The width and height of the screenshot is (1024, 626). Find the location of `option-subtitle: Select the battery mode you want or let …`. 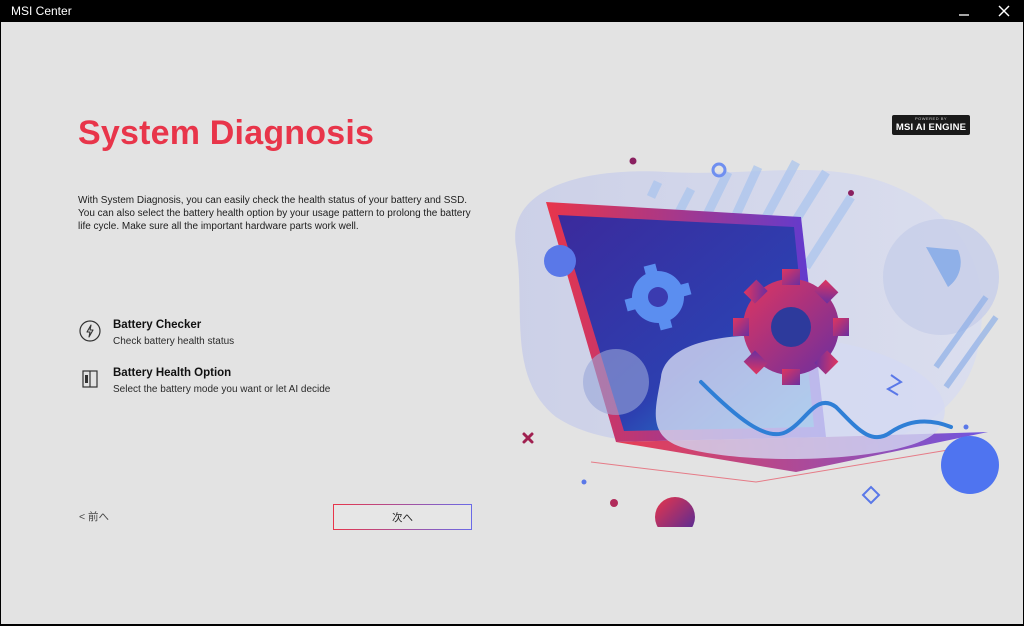

option-subtitle: Select the battery mode you want or let … is located at coordinates (222, 389).